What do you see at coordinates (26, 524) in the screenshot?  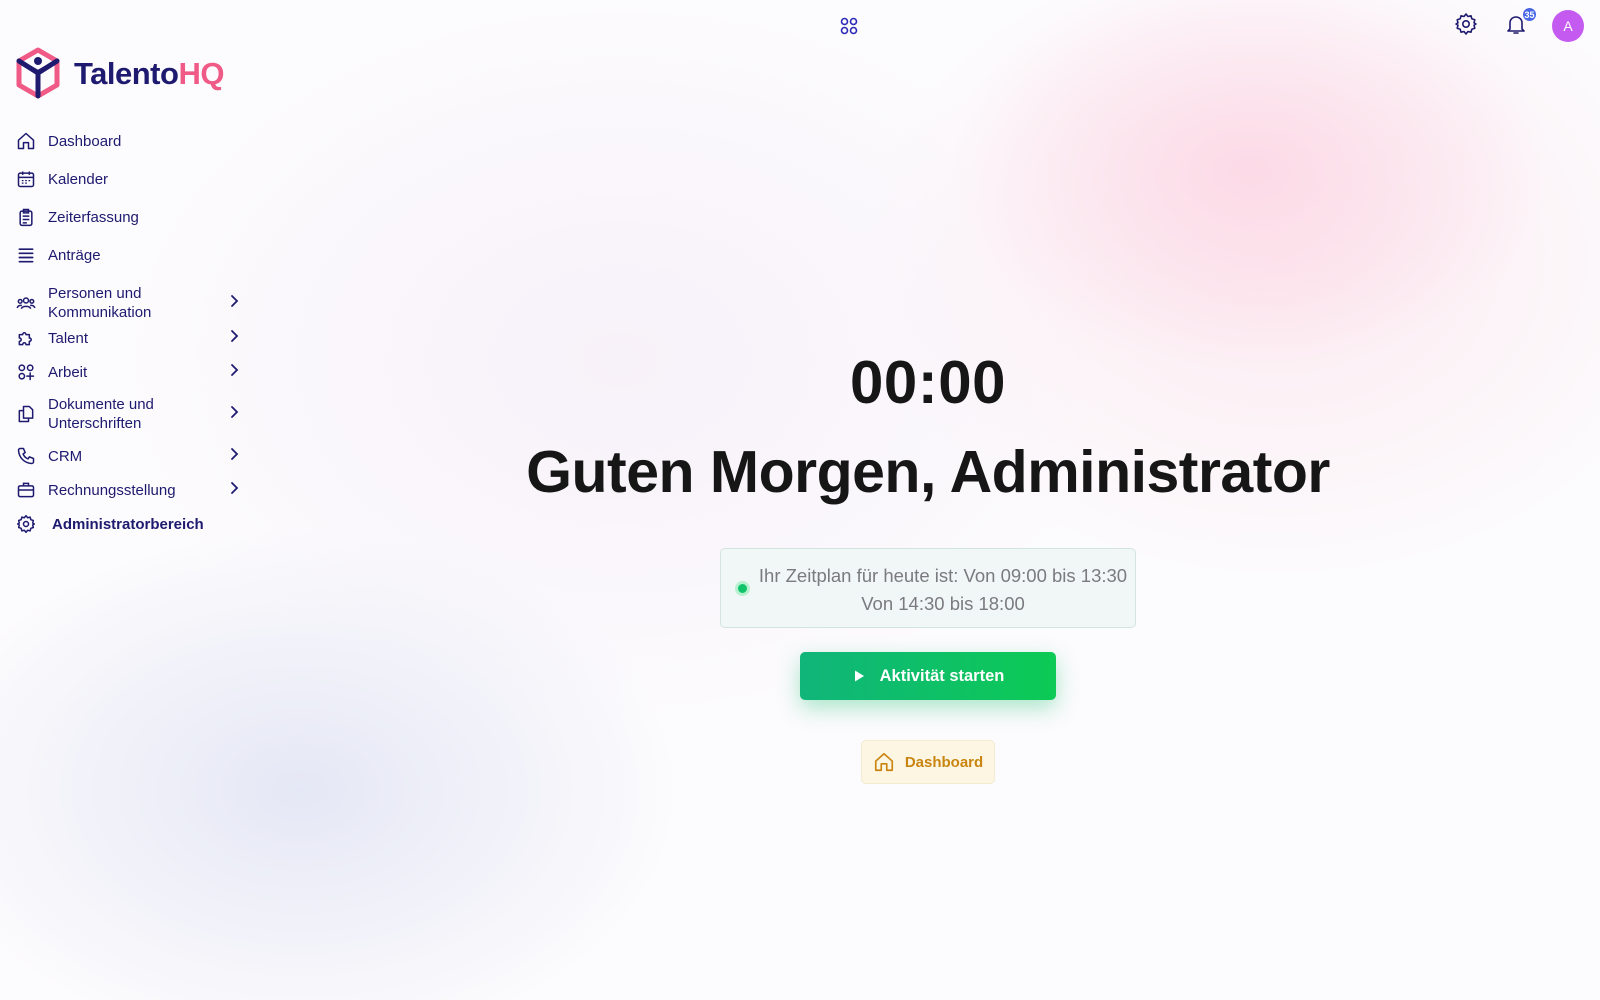 I see `gear-icon` at bounding box center [26, 524].